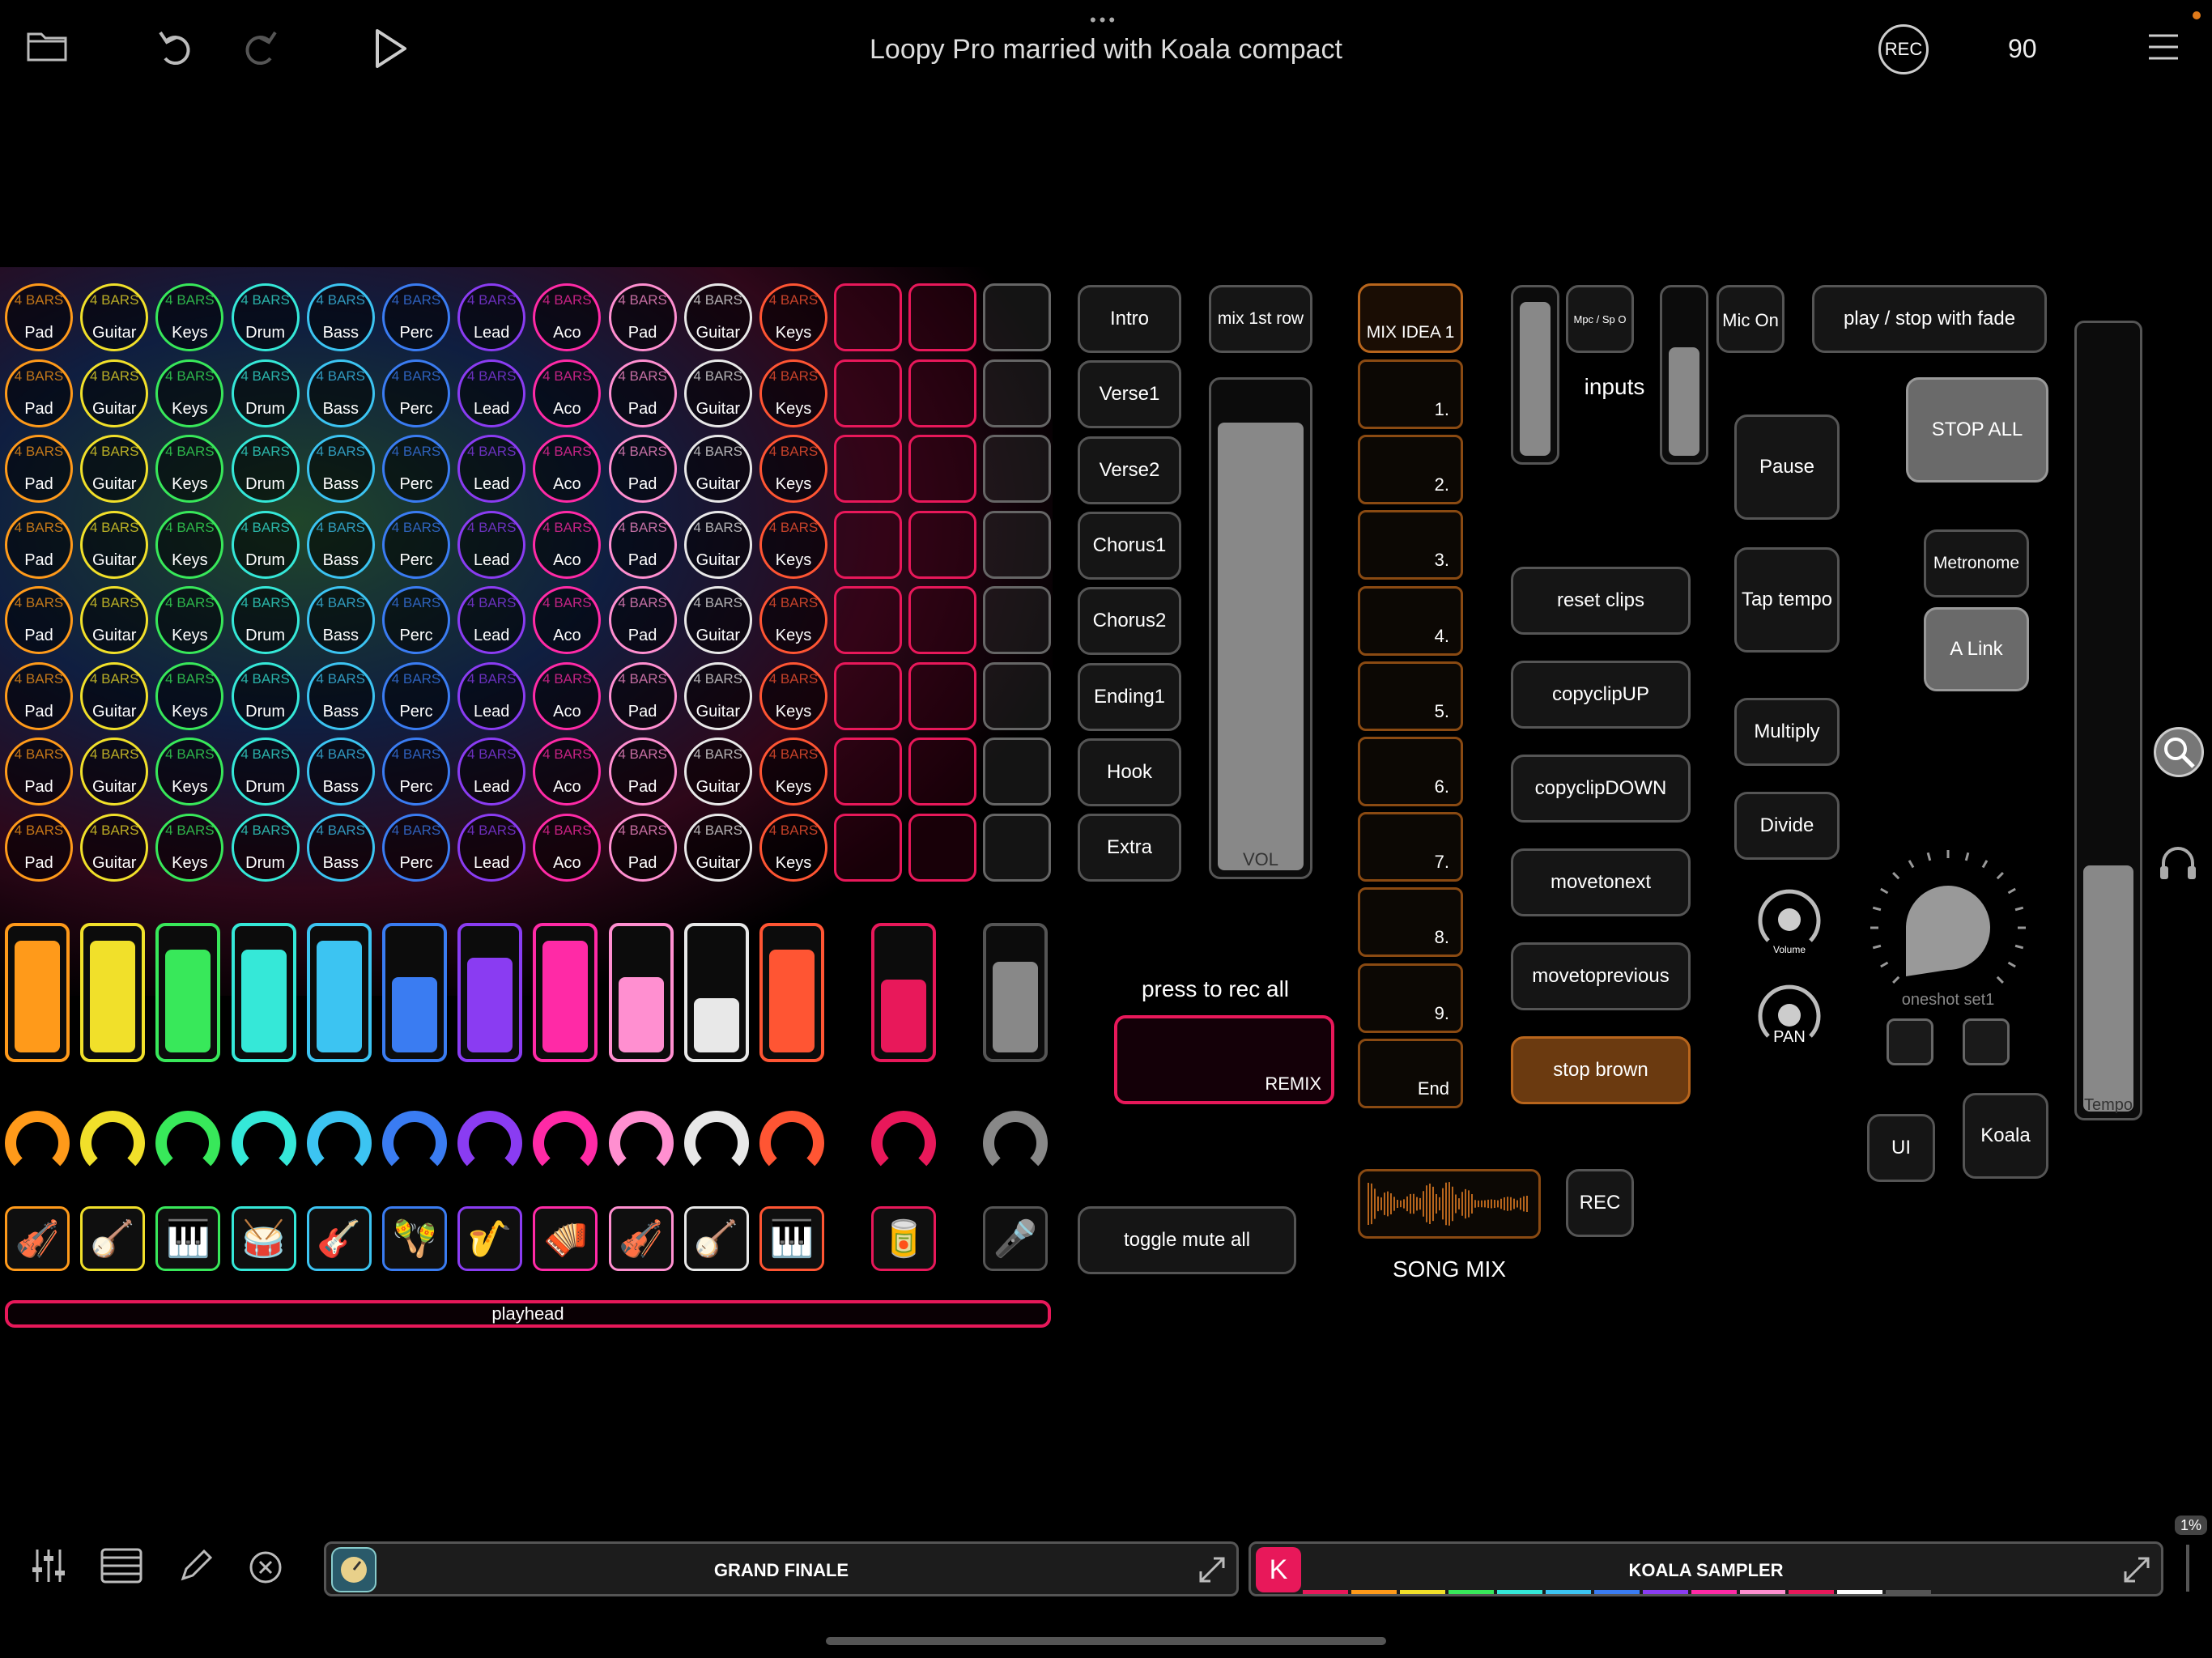 This screenshot has height=1658, width=2212. Describe the element at coordinates (1787, 467) in the screenshot. I see `pause-button: Pause` at that location.